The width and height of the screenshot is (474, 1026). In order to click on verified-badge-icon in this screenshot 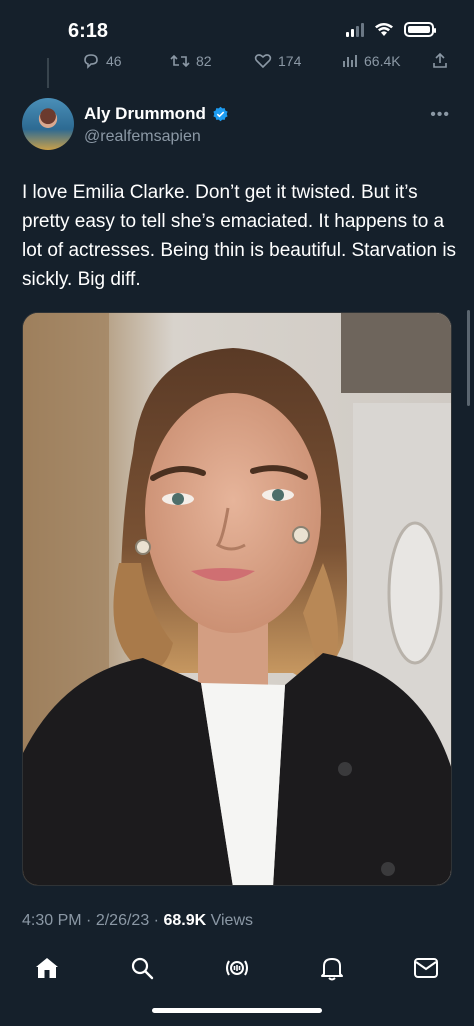, I will do `click(220, 113)`.